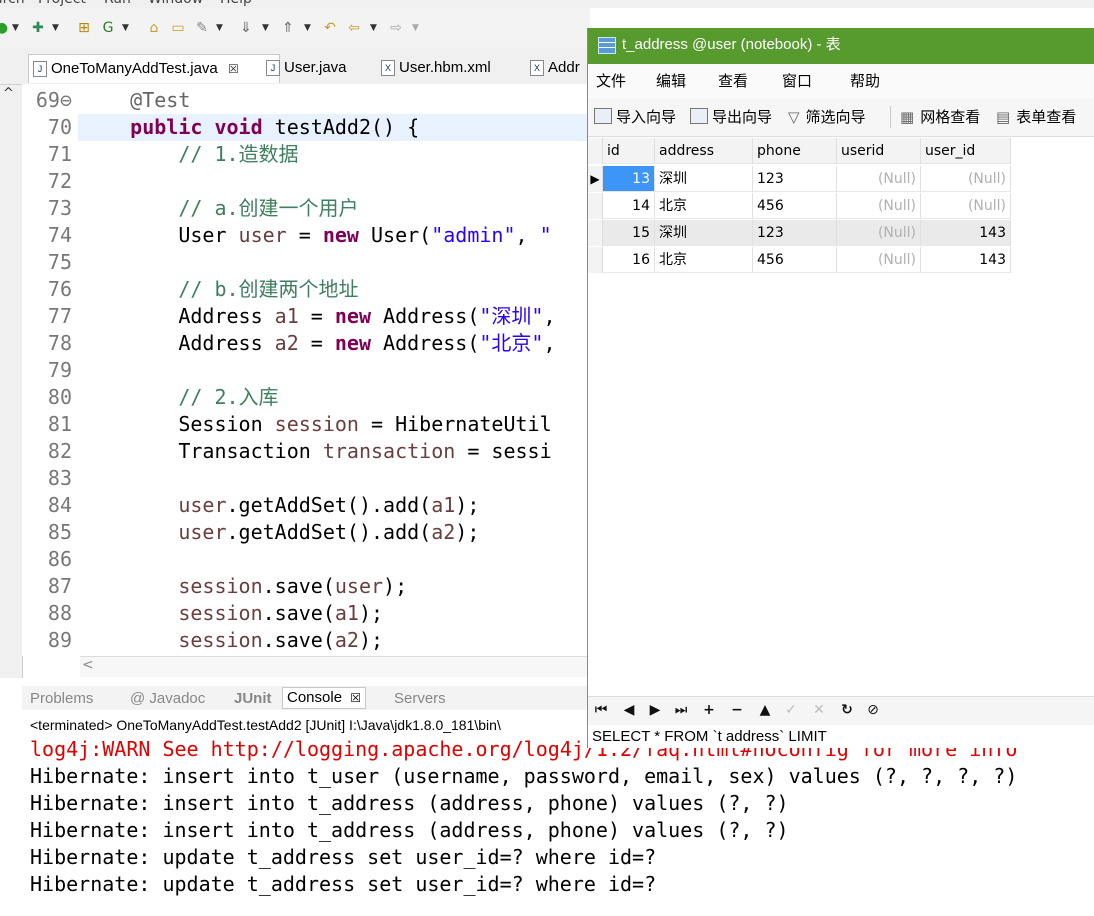 The height and width of the screenshot is (916, 1094). Describe the element at coordinates (190, 154) in the screenshot. I see `code-line: // 1.造数据` at that location.